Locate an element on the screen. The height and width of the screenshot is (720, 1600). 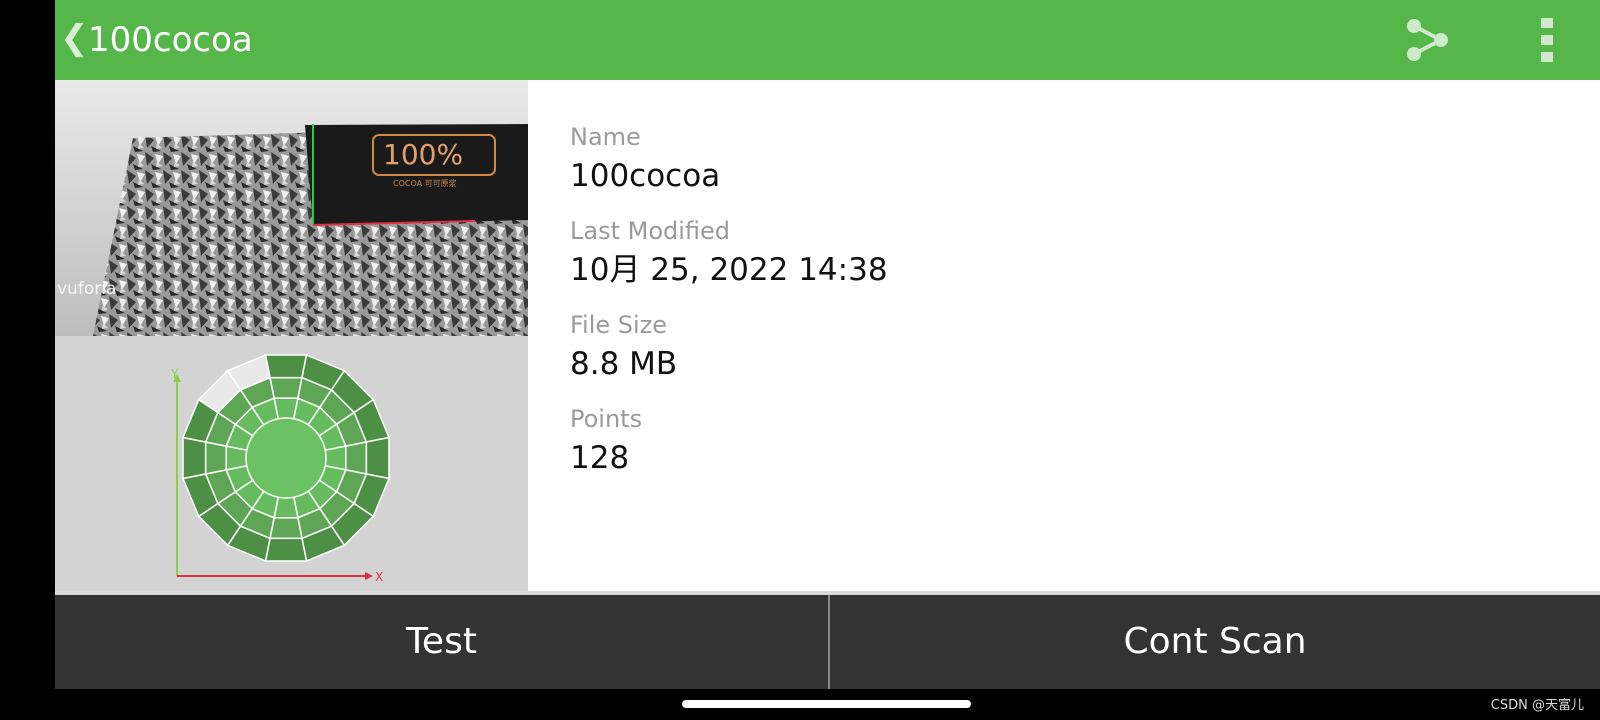
test-button: Test is located at coordinates (441, 642).